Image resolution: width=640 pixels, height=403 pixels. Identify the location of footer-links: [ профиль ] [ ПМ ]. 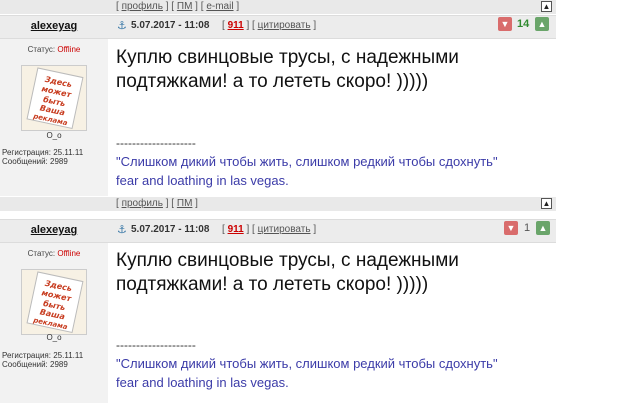
(157, 203).